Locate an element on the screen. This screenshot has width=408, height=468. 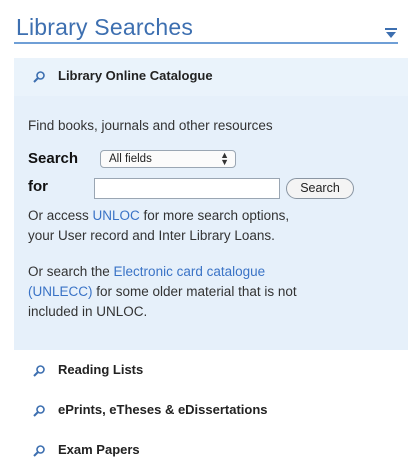
access-text-prefix: Or access is located at coordinates (60, 215).